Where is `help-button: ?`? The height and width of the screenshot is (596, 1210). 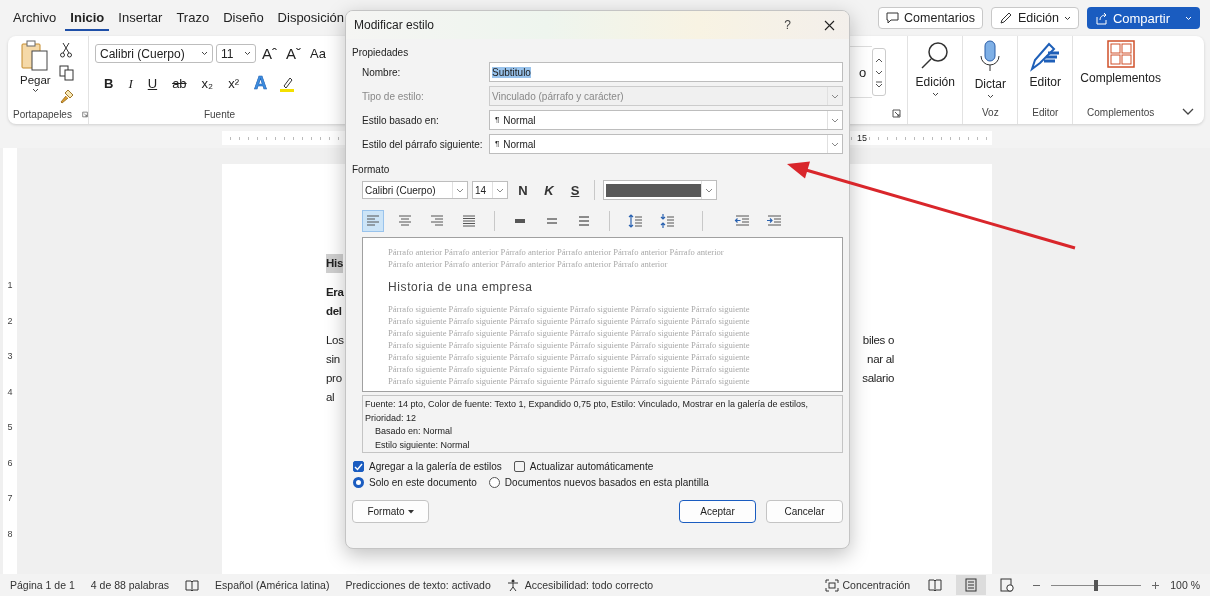 help-button: ? is located at coordinates (787, 25).